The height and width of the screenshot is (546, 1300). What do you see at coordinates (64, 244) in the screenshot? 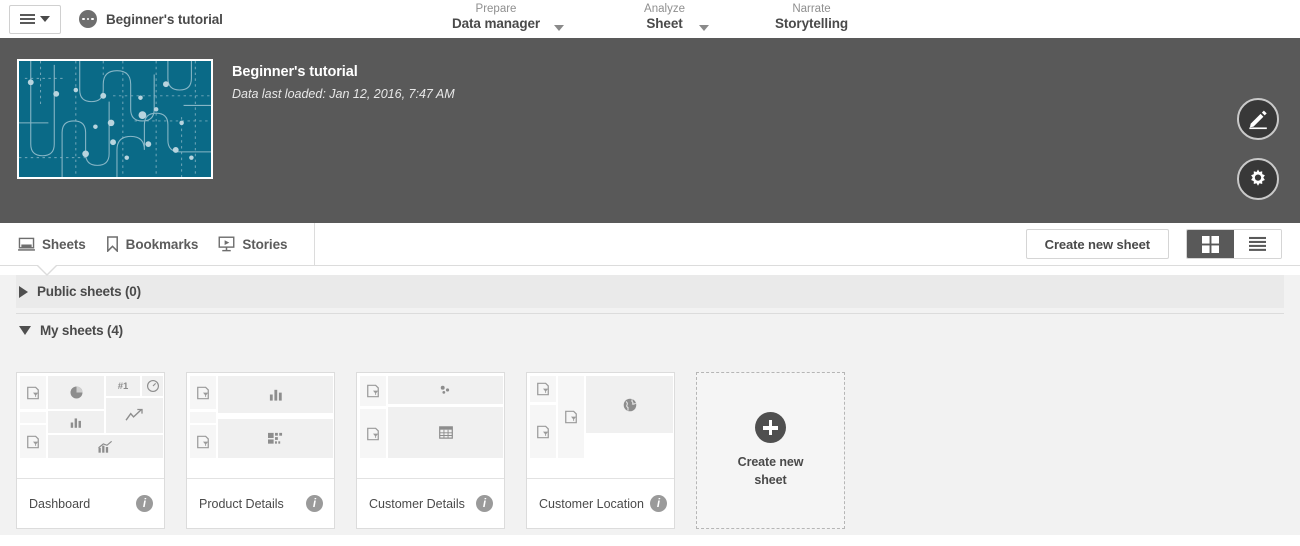
I see `tab-sheets-label: Sheets` at bounding box center [64, 244].